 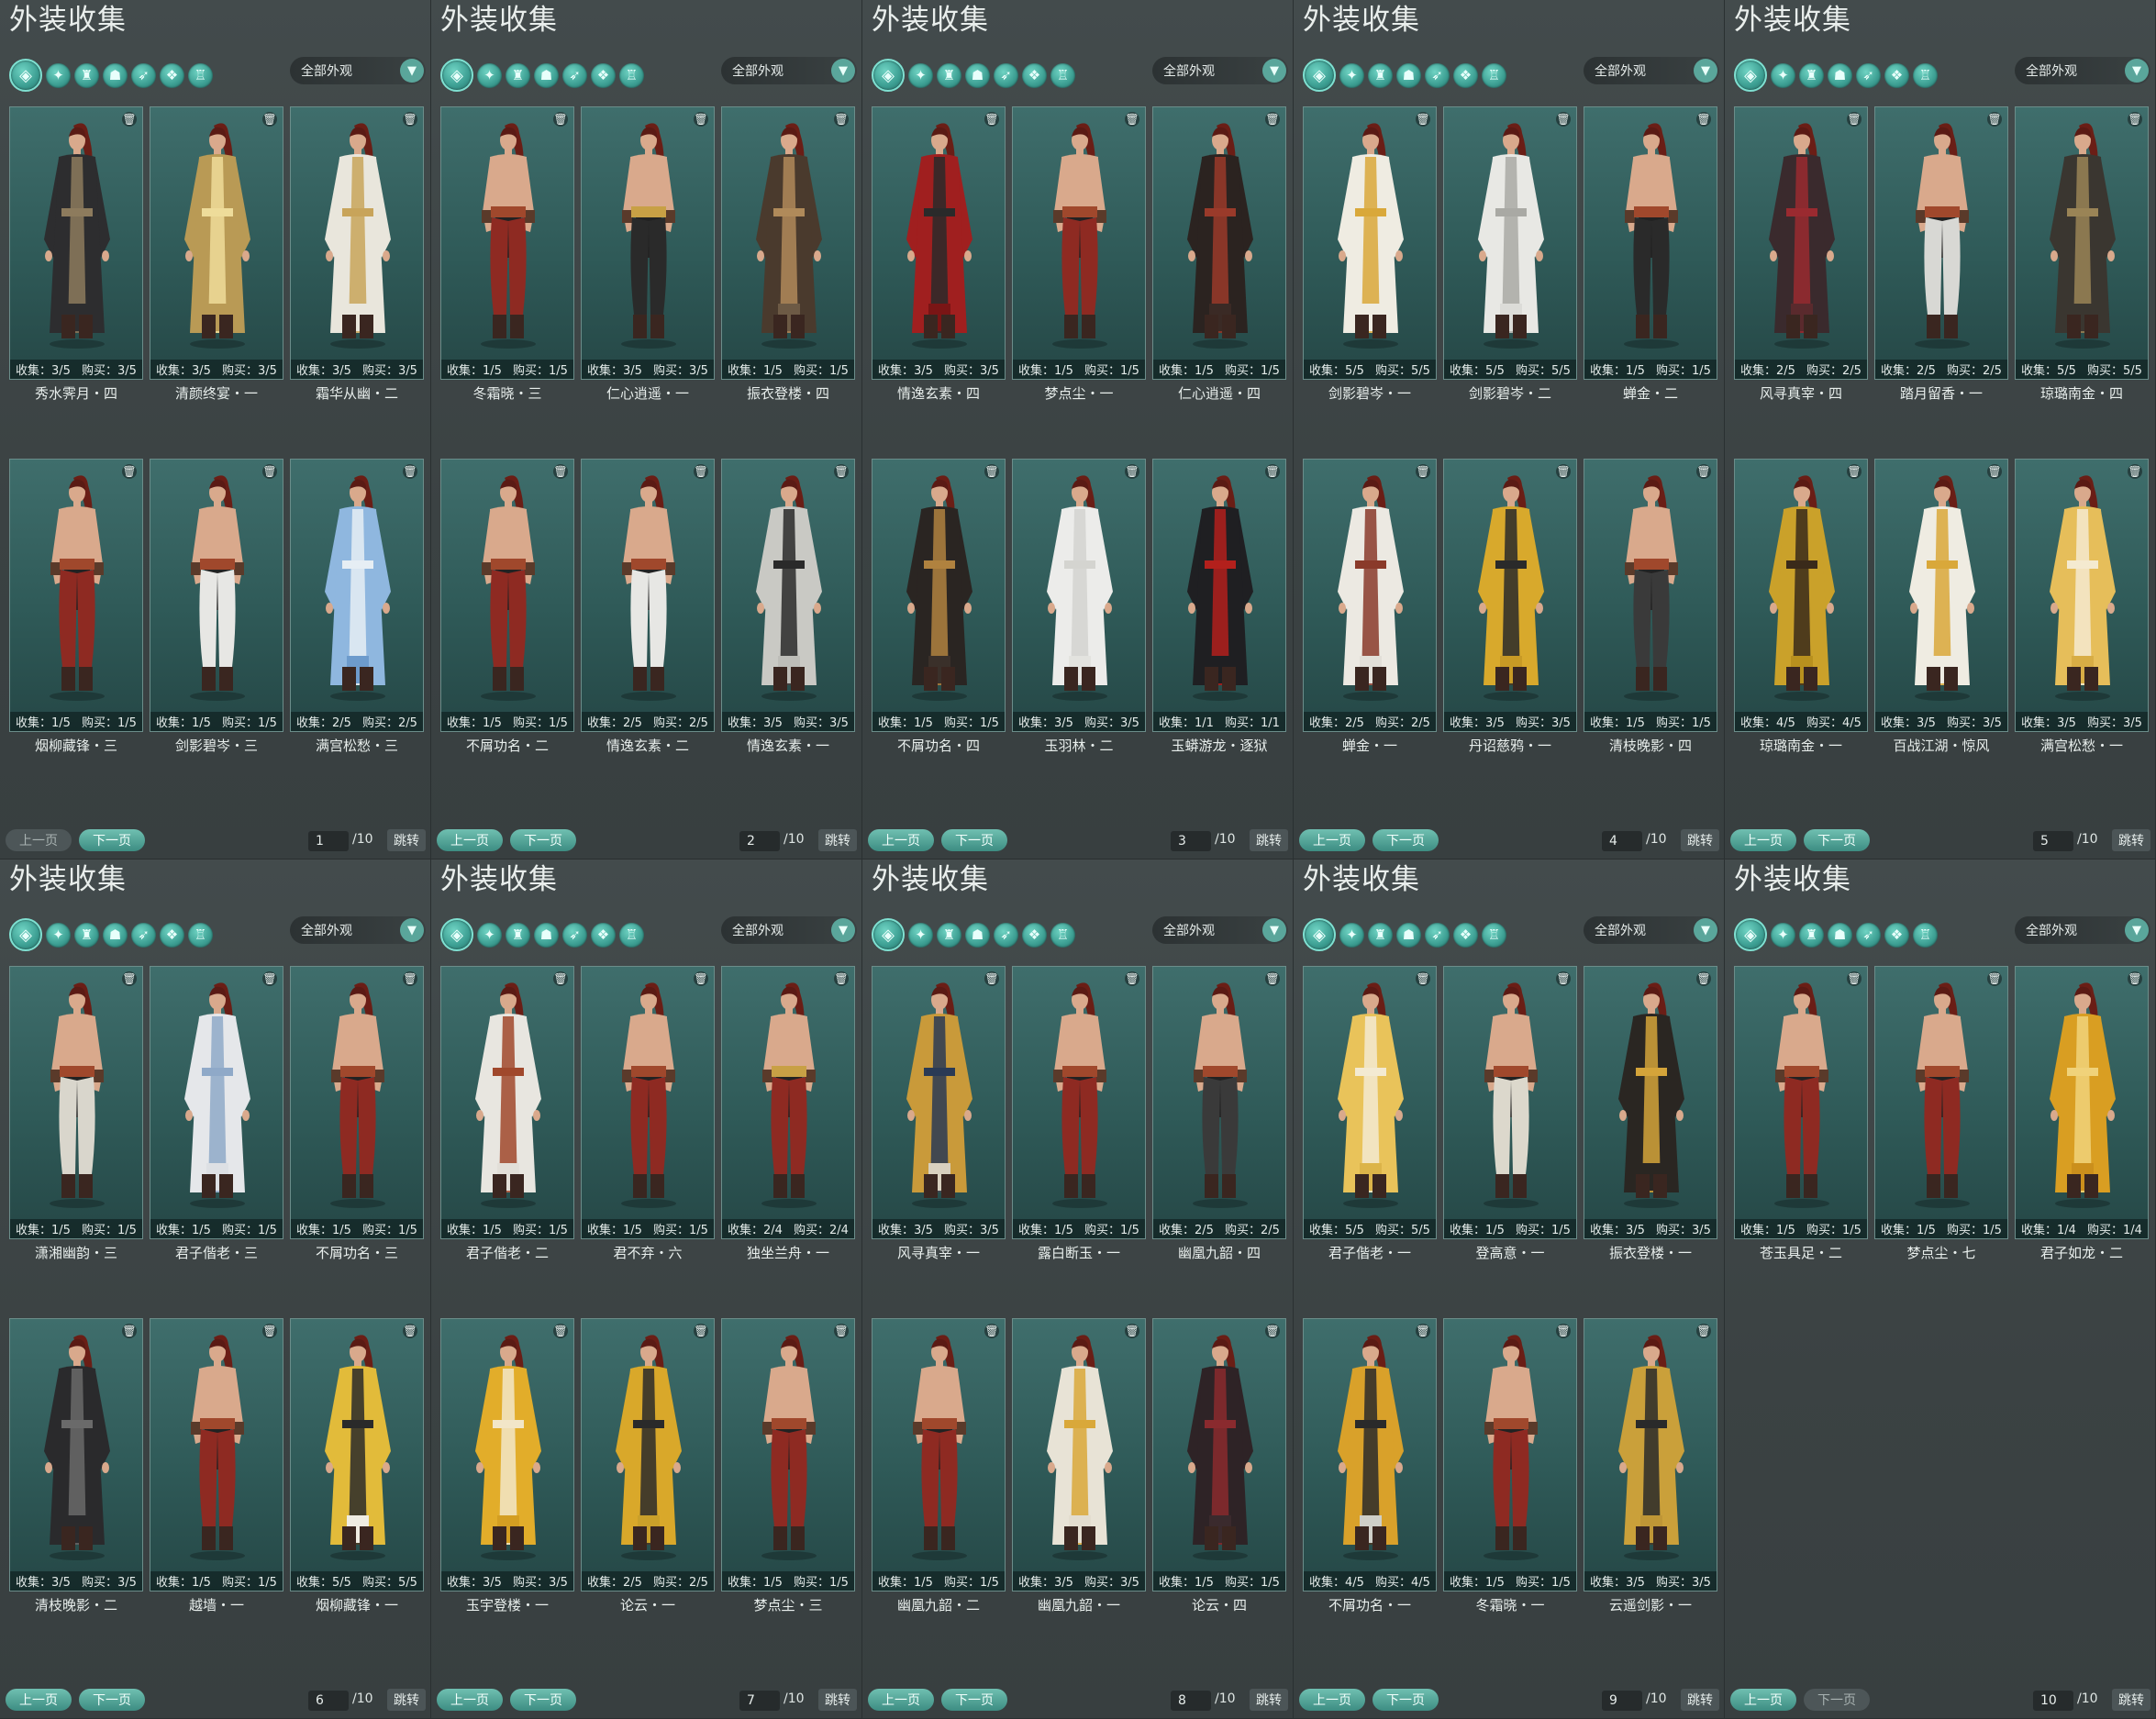 What do you see at coordinates (217, 606) in the screenshot?
I see `outfit-card: 🗑 收集：1/5 购买：1/5 剑影碧岑・三` at bounding box center [217, 606].